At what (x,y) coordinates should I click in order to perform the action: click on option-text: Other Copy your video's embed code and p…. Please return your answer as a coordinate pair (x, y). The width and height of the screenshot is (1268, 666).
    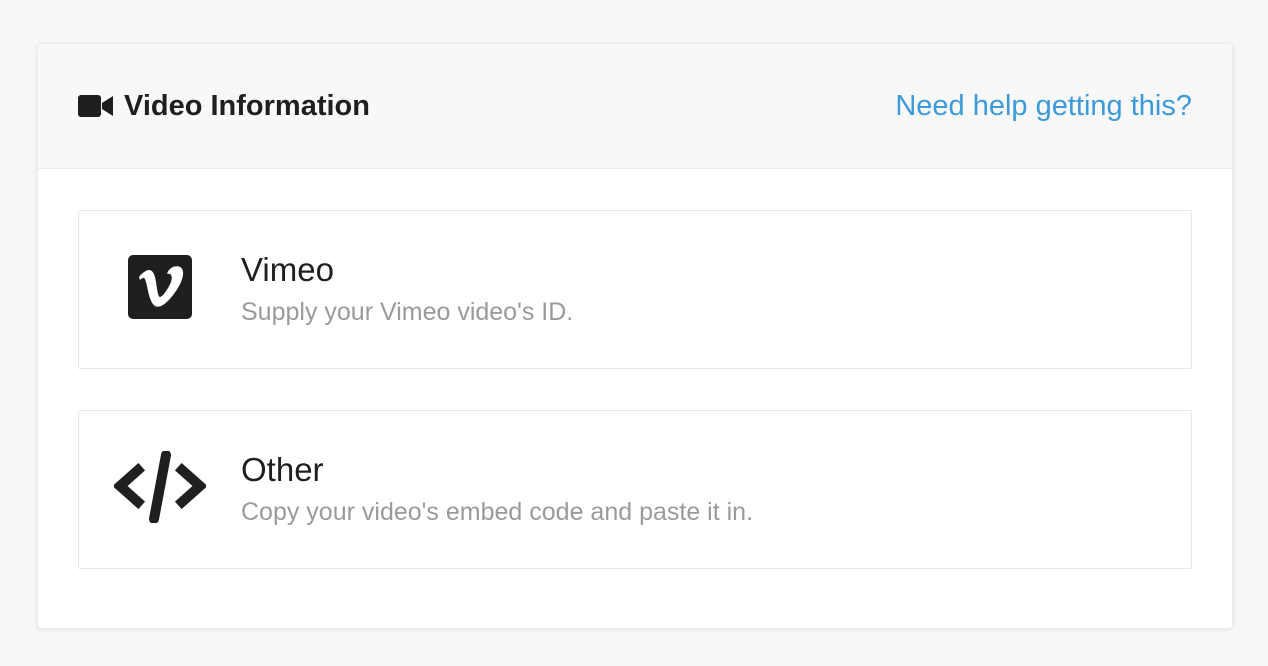
    Looking at the image, I should click on (497, 490).